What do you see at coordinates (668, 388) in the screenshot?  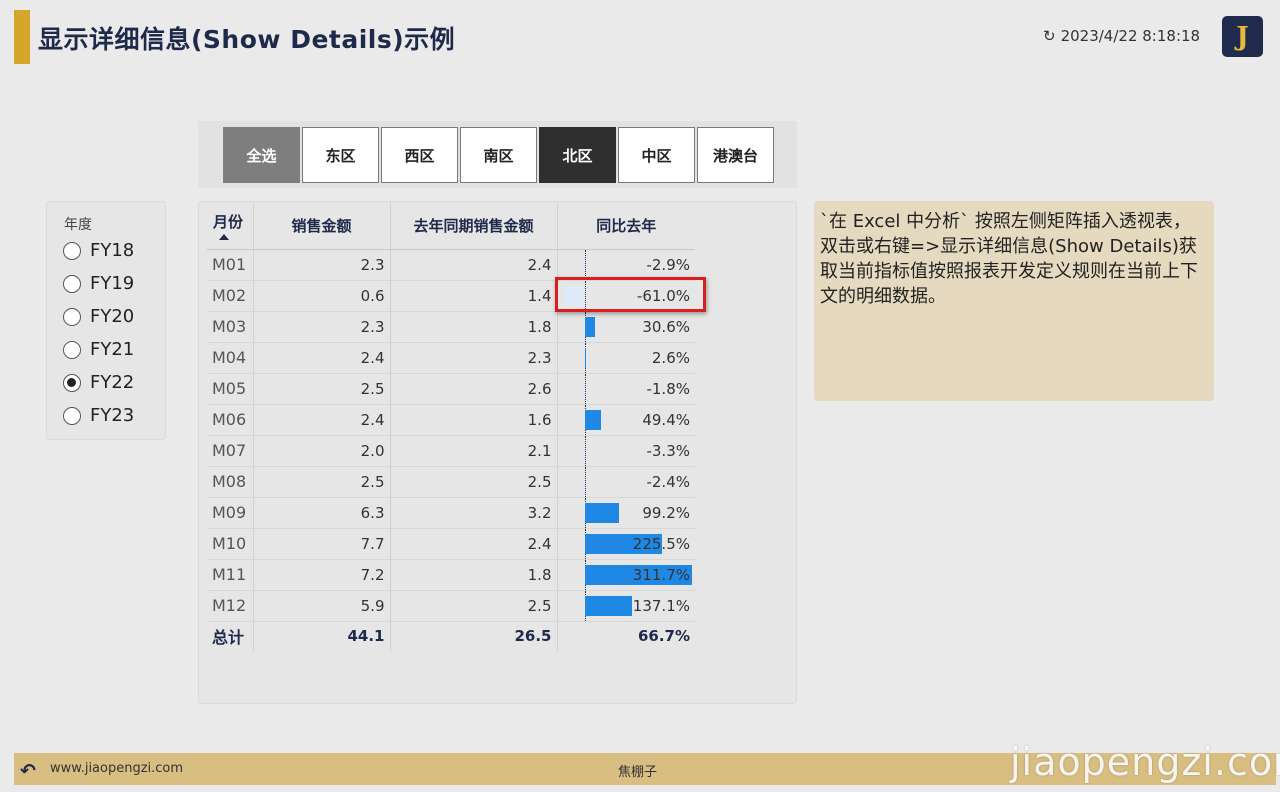 I see `yoy-value: -1.8%` at bounding box center [668, 388].